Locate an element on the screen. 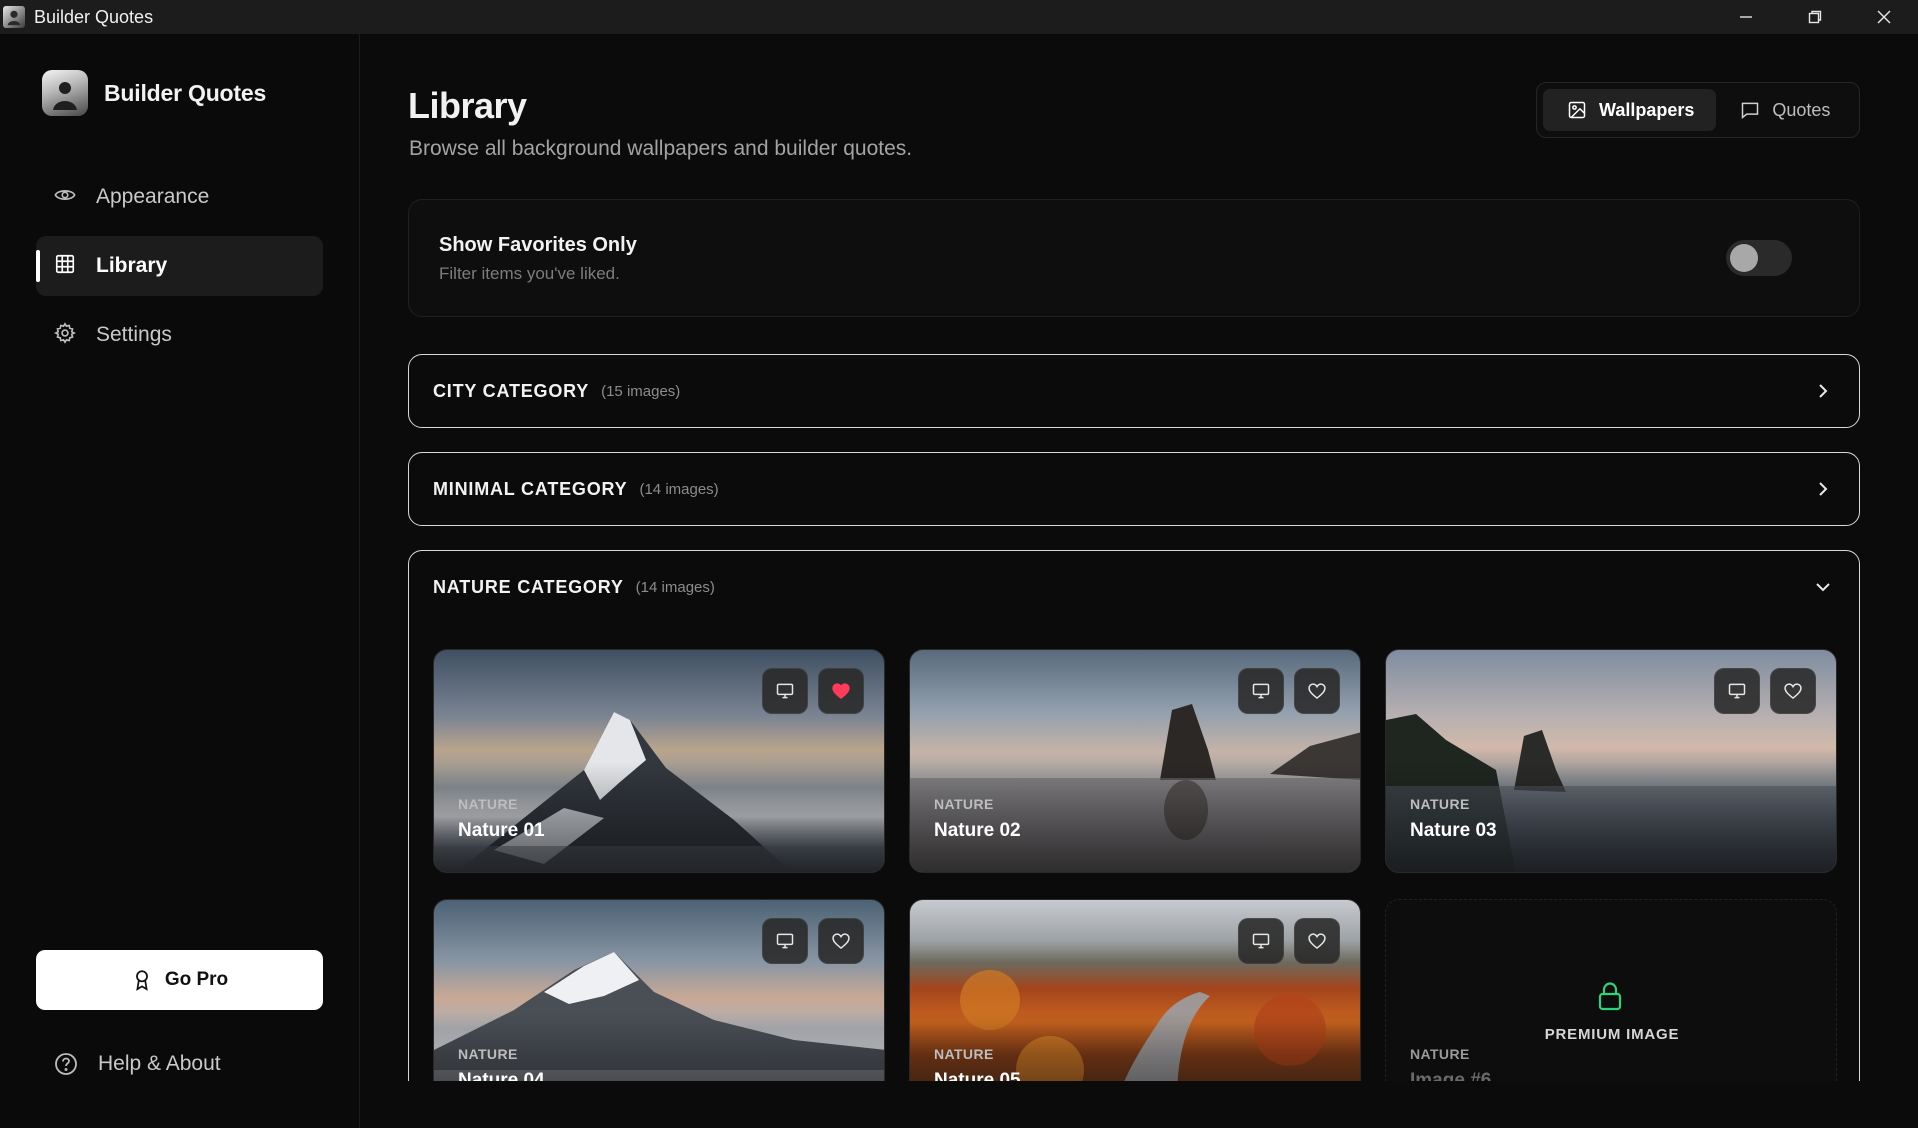 The height and width of the screenshot is (1128, 1918). category-minimal: MINIMAL CATEGORY (14 images) is located at coordinates (1134, 489).